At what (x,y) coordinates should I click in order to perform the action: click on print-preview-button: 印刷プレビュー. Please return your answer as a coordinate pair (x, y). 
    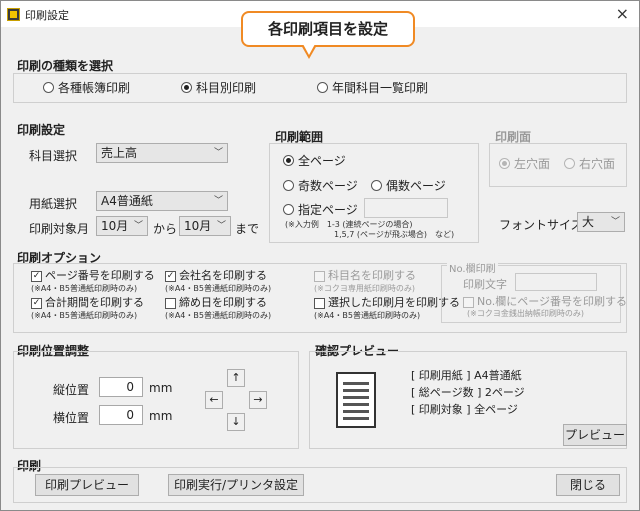
    Looking at the image, I should click on (87, 485).